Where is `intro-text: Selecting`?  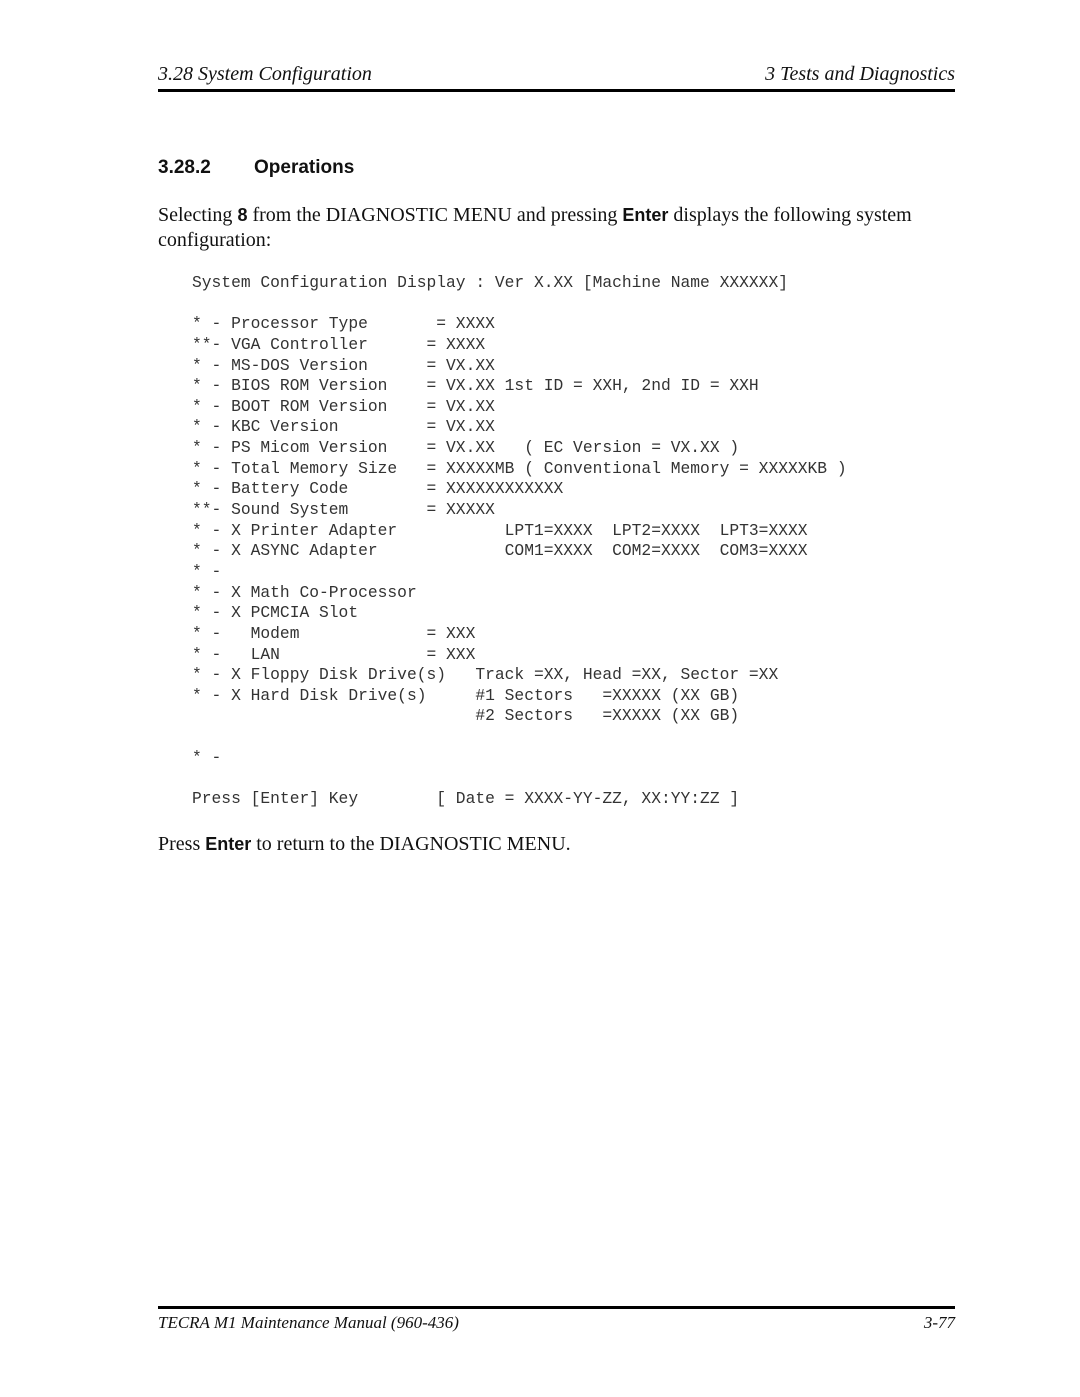 intro-text: Selecting is located at coordinates (198, 215).